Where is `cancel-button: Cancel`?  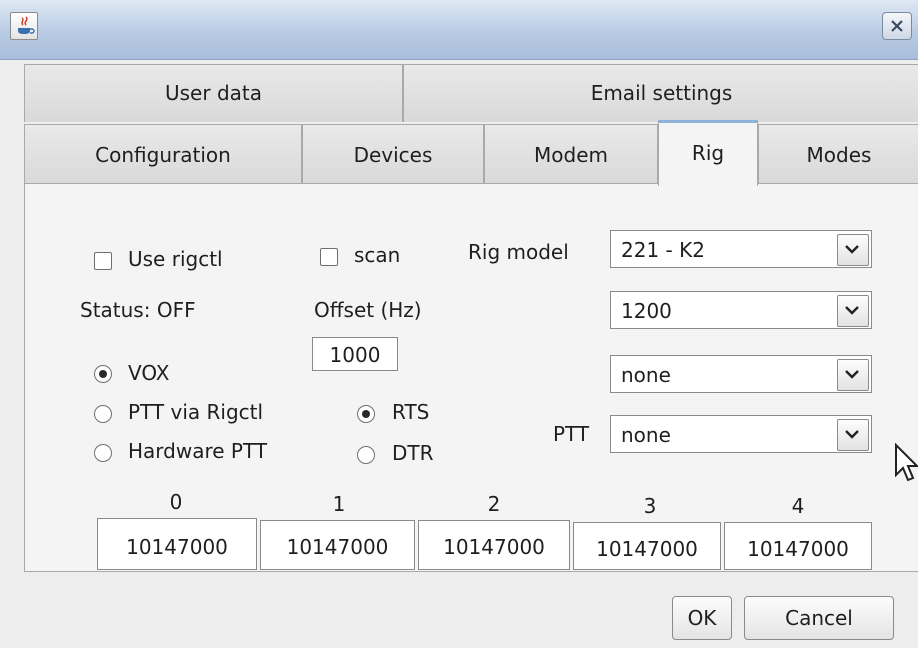
cancel-button: Cancel is located at coordinates (819, 618).